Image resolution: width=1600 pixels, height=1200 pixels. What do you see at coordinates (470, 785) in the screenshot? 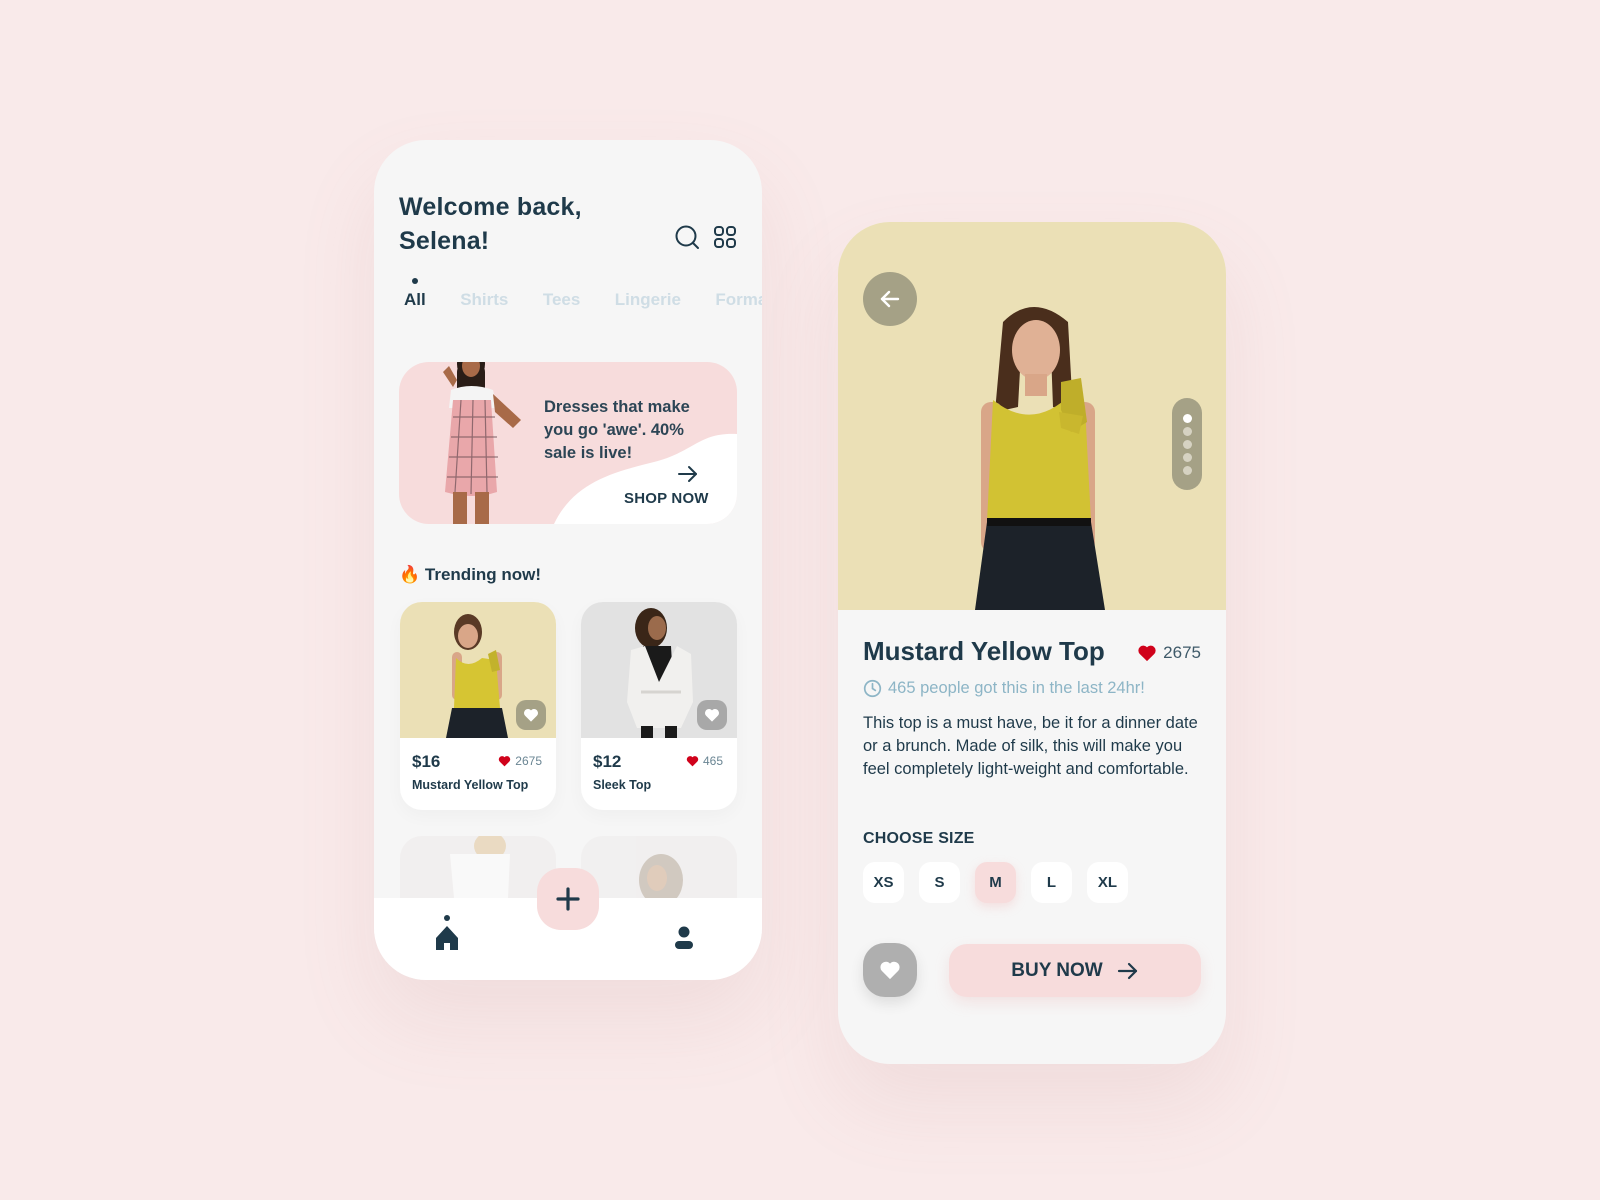
I see `product-name: Mustard Yellow Top` at bounding box center [470, 785].